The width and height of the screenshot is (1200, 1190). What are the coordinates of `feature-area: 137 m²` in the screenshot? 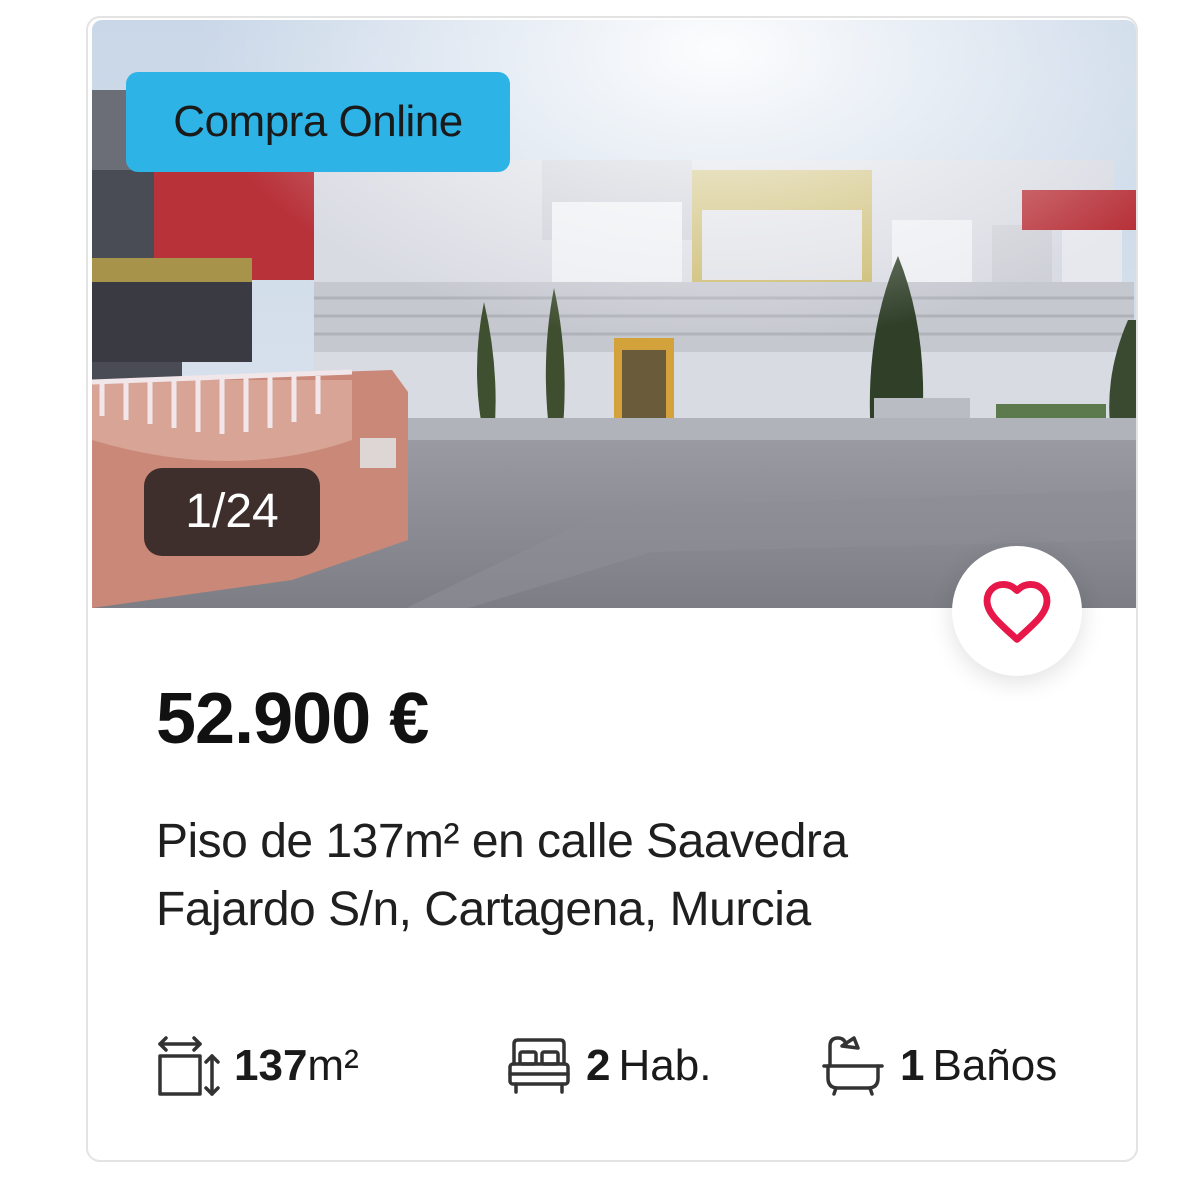 It's located at (257, 1066).